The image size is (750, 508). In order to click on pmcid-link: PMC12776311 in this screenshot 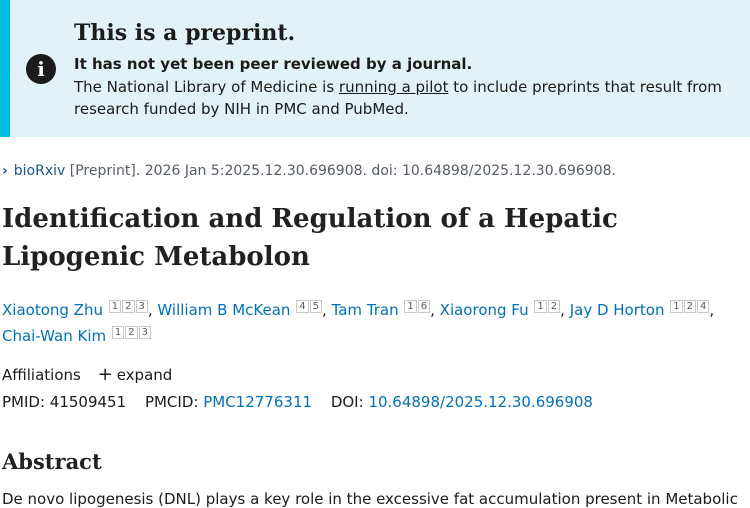, I will do `click(257, 402)`.